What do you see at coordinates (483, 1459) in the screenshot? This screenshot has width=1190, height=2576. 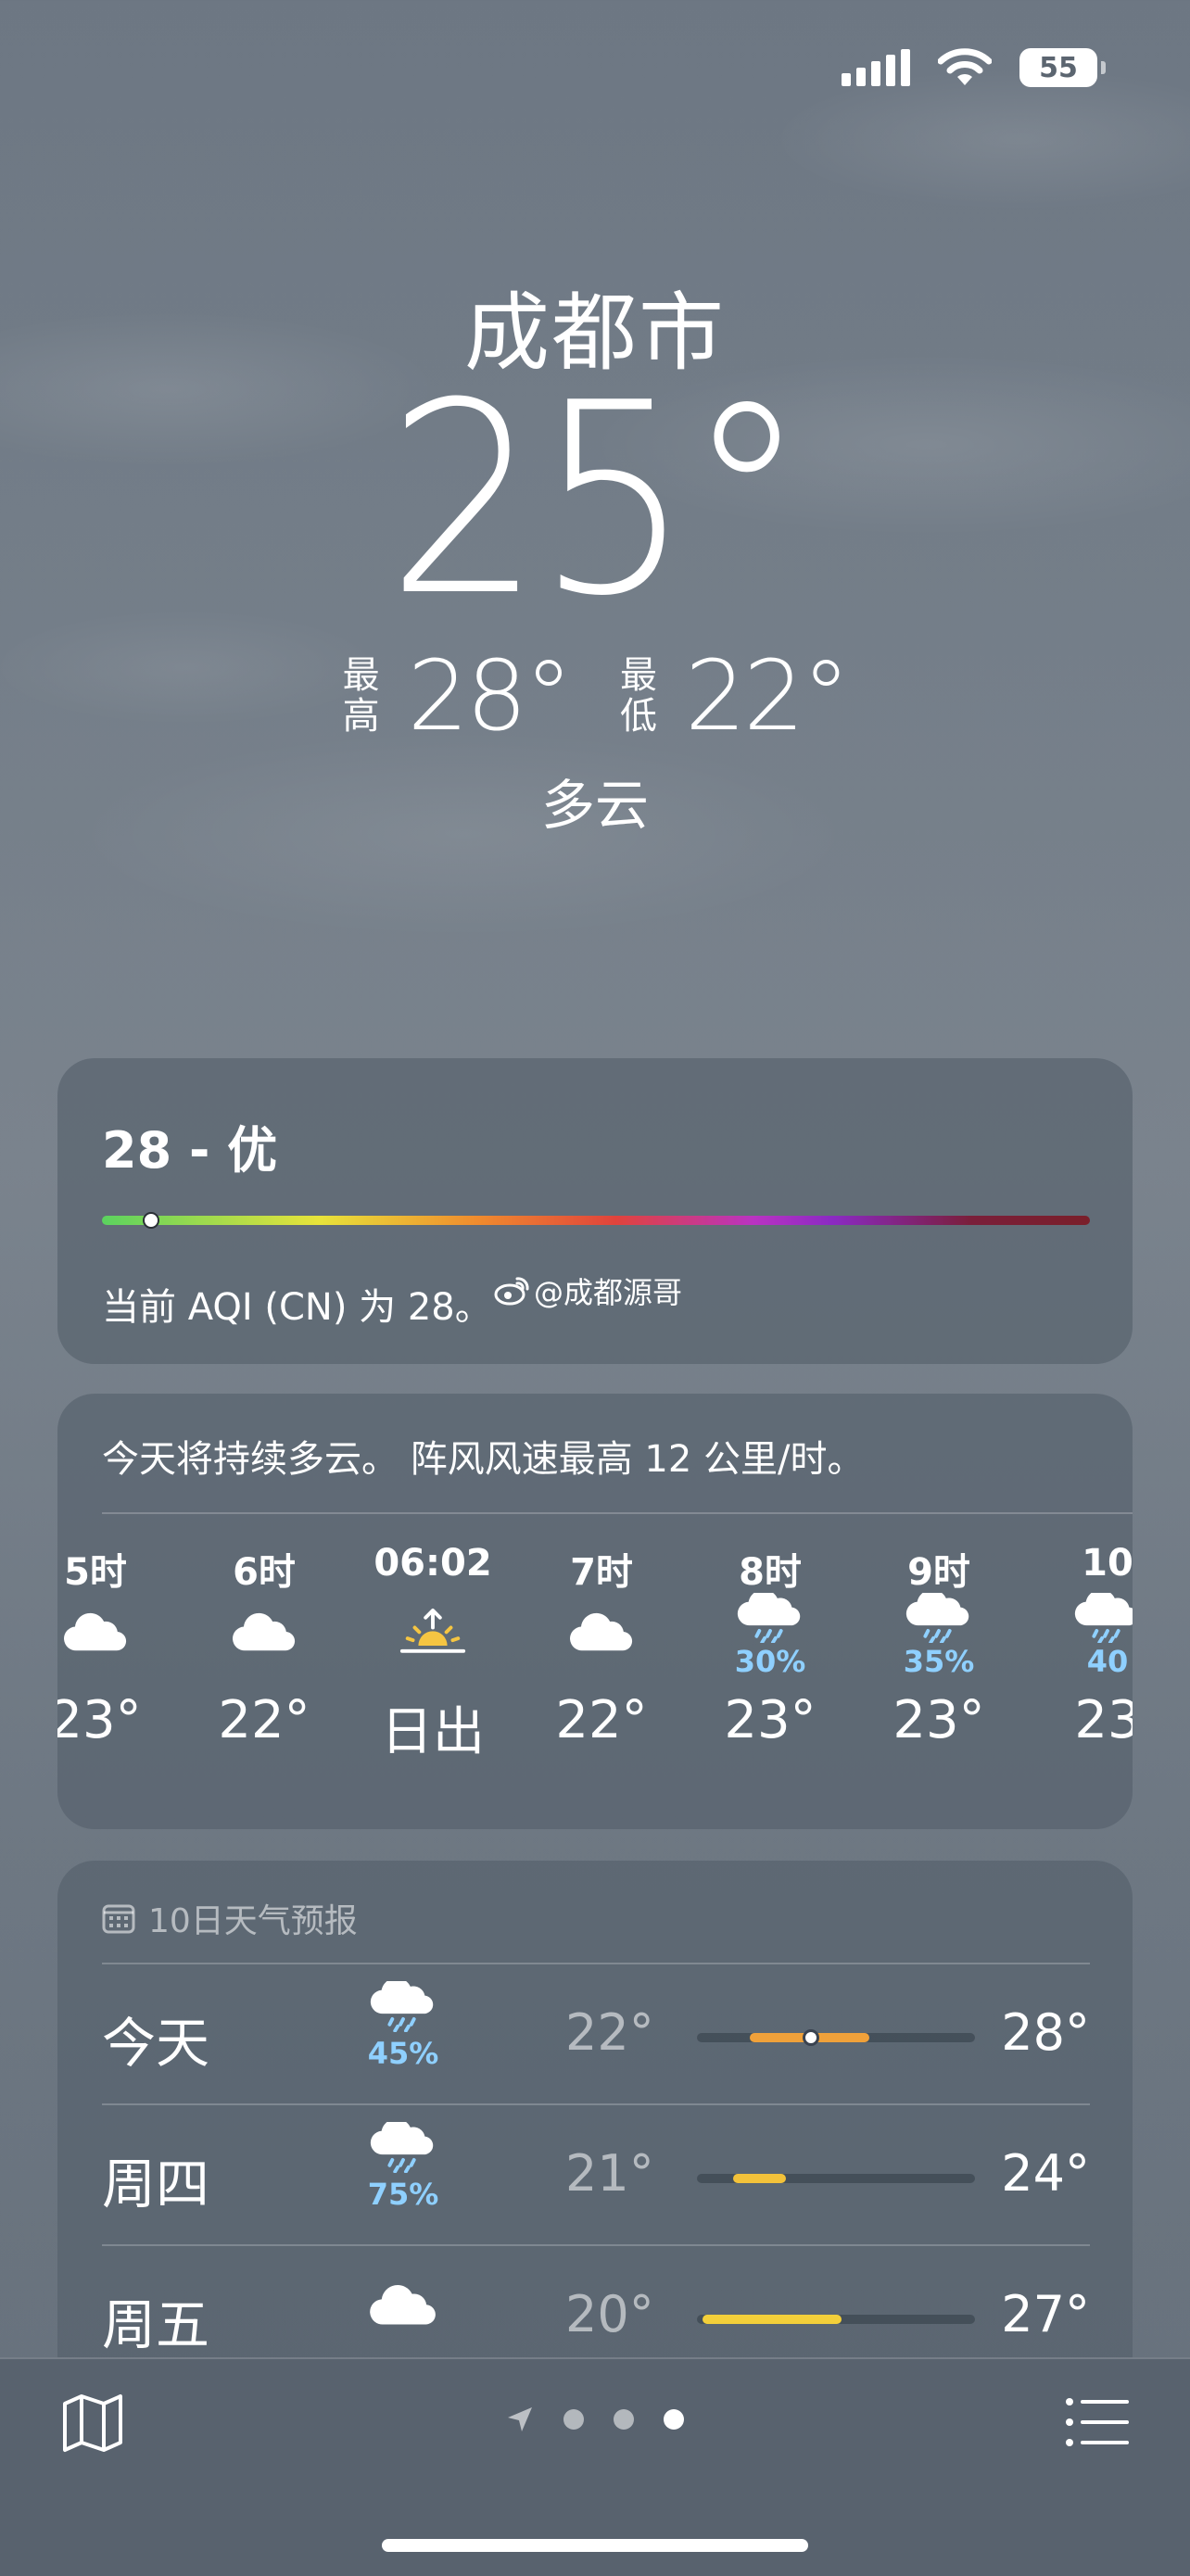 I see `forecast-summary: 今天将持续多云。 阵风风速最高 12 公里/时。` at bounding box center [483, 1459].